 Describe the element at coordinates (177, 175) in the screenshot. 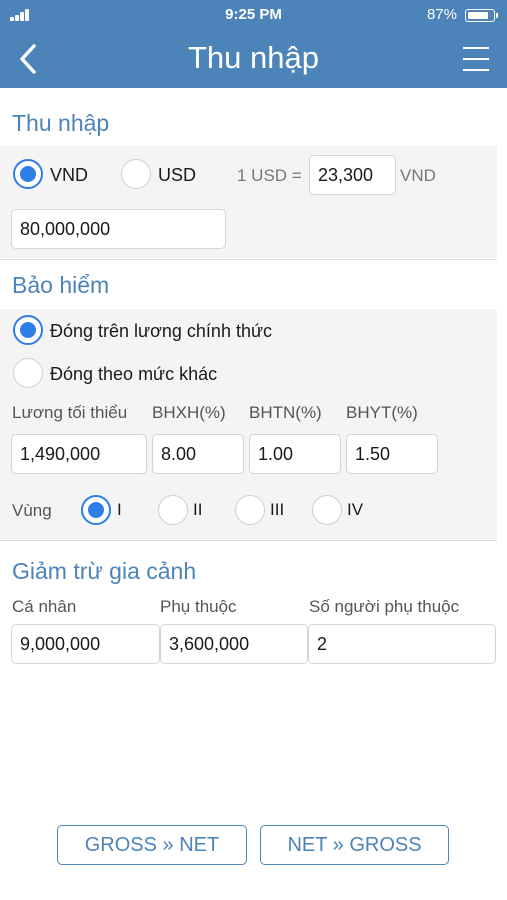

I see `currency-label-usd: USD` at that location.